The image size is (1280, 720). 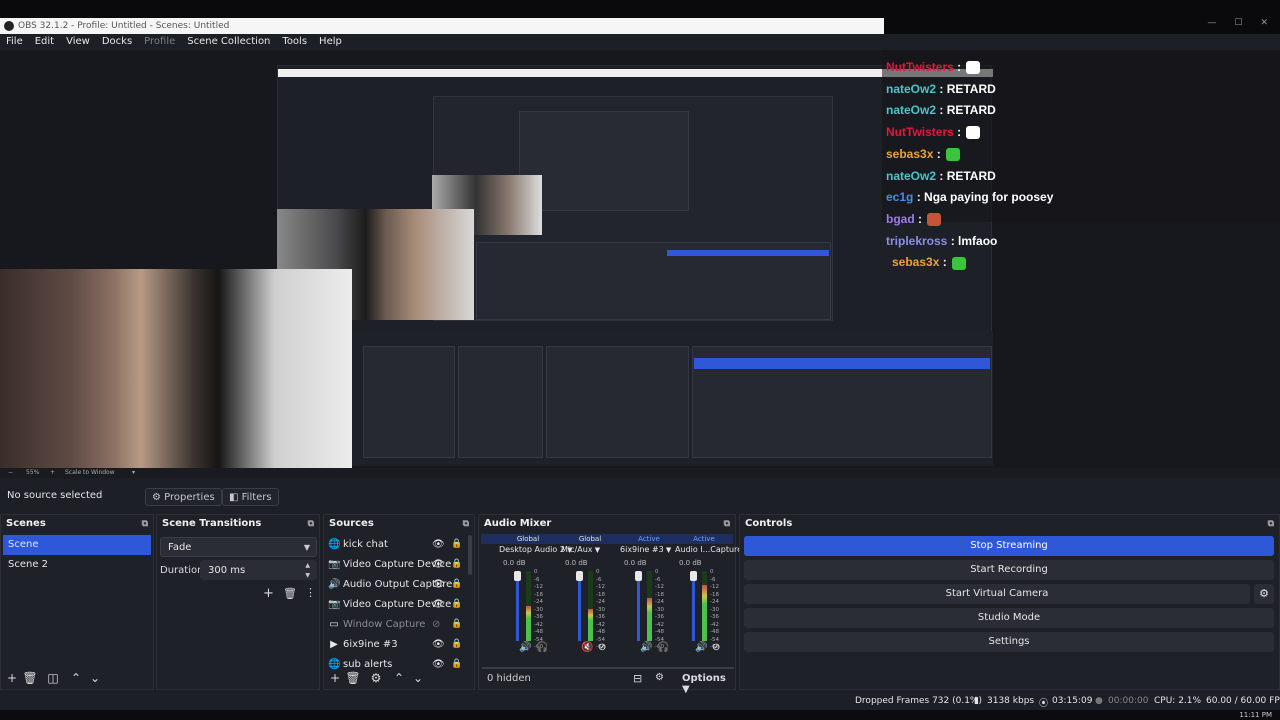 What do you see at coordinates (183, 497) in the screenshot?
I see `properties-button: ⚙ Properties` at bounding box center [183, 497].